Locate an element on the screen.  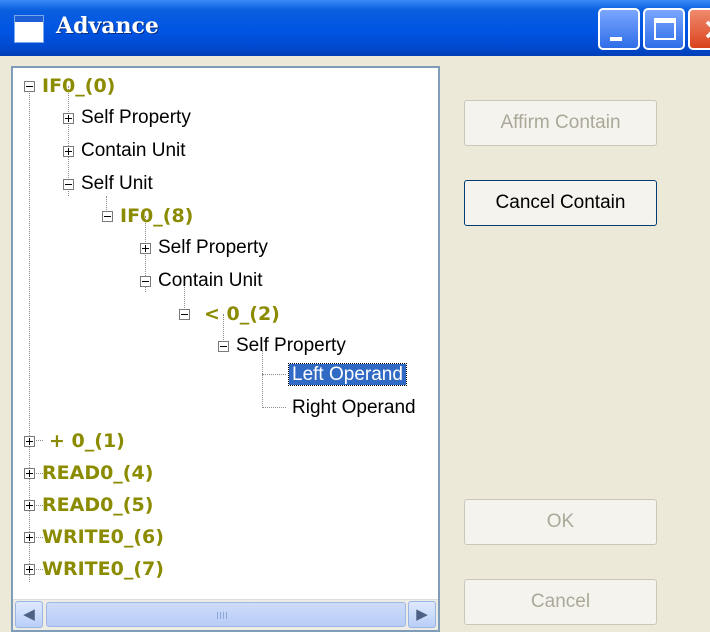
cancel-contain-button: Cancel Contain is located at coordinates (560, 203).